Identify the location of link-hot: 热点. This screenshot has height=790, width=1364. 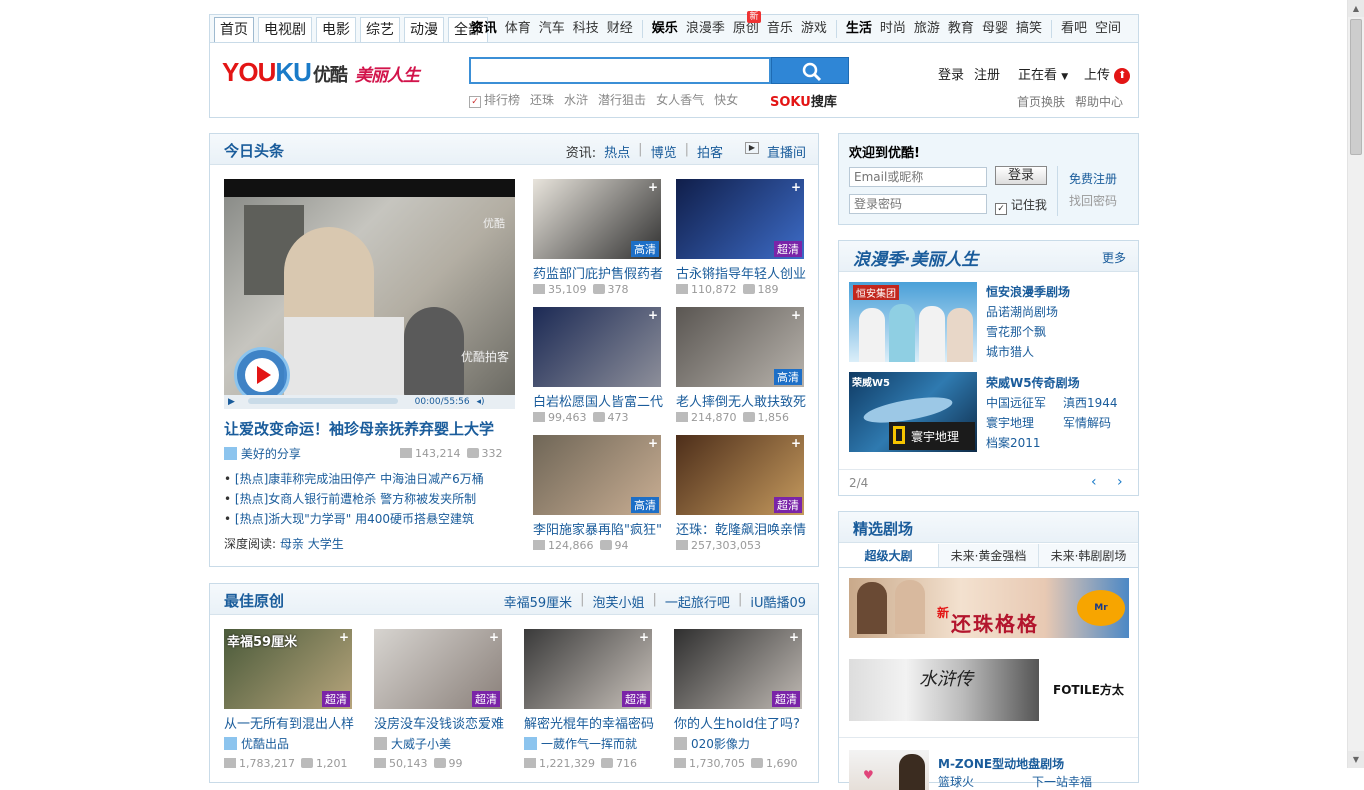
(617, 151).